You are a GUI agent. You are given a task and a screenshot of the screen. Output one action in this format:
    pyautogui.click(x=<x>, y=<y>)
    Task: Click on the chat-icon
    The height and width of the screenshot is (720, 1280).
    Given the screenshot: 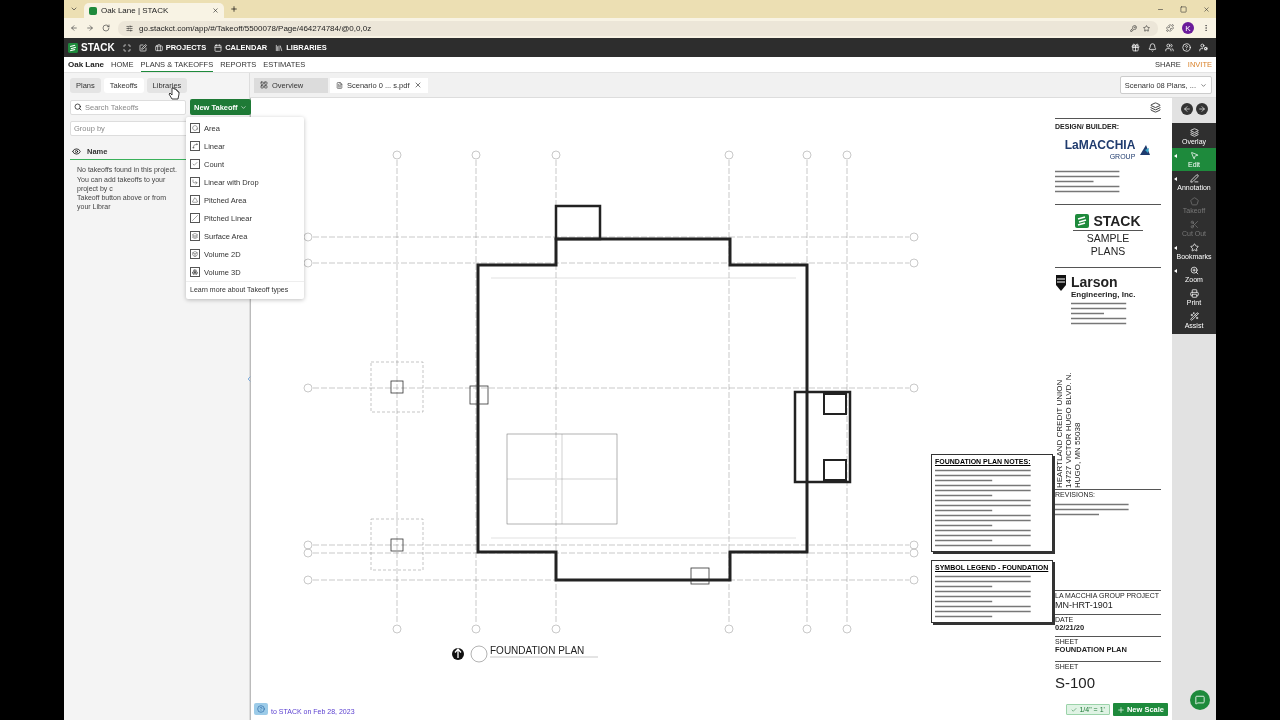 What is the action you would take?
    pyautogui.click(x=1200, y=700)
    